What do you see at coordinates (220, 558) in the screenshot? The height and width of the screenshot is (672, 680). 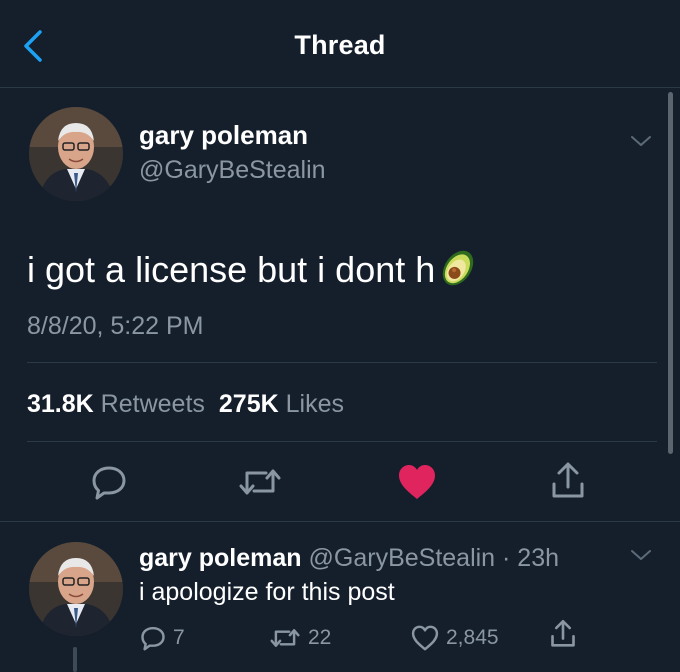 I see `reply-author-name: gary poleman` at bounding box center [220, 558].